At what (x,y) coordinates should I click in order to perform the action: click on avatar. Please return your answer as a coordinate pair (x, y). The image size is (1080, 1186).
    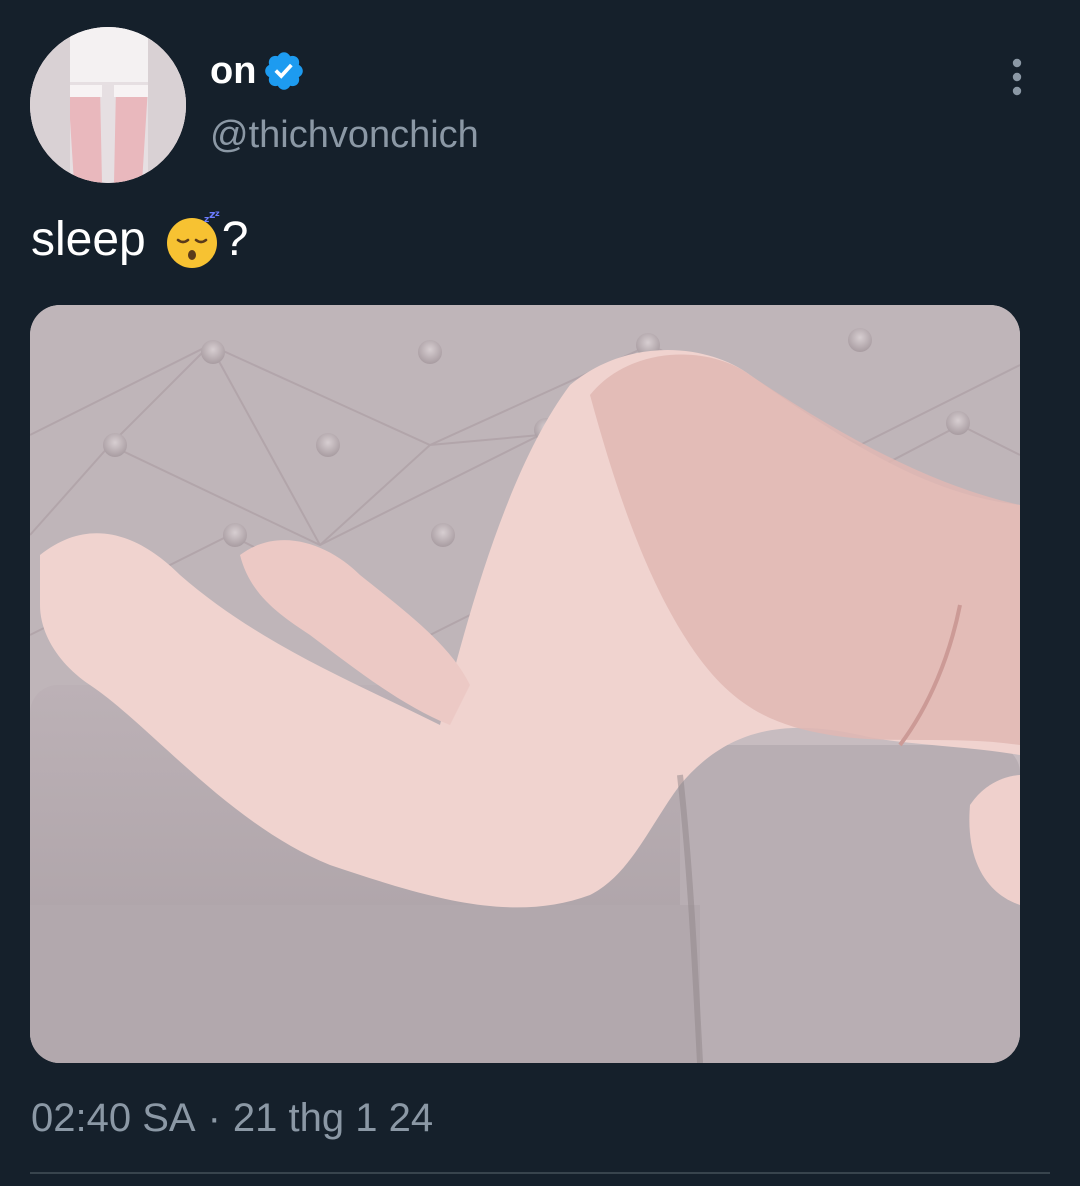
    Looking at the image, I should click on (108, 105).